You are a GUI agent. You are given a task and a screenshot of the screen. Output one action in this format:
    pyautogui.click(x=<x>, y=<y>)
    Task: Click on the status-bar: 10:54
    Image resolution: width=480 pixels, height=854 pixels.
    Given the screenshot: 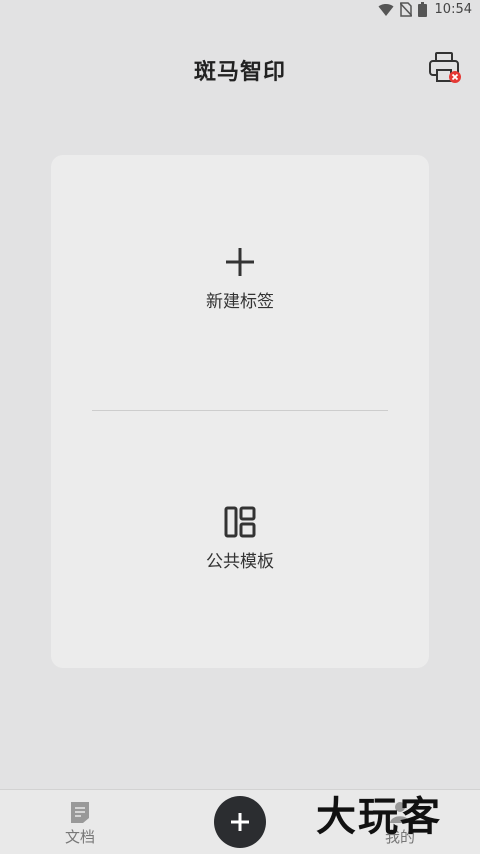 What is the action you would take?
    pyautogui.click(x=240, y=12)
    